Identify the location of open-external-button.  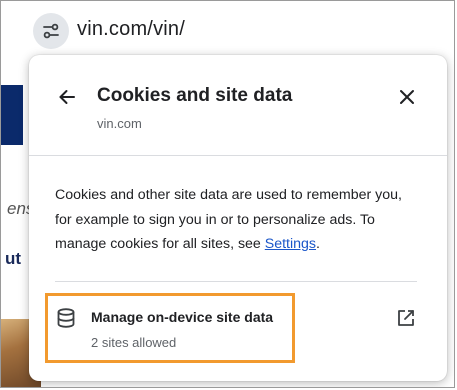
(406, 318).